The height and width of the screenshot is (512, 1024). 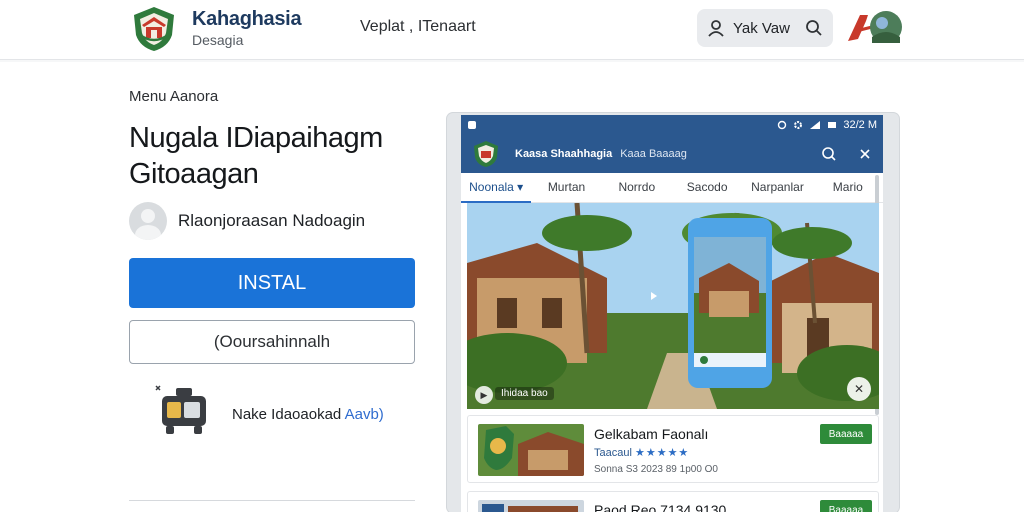 What do you see at coordinates (148, 221) in the screenshot?
I see `developer-avatar` at bounding box center [148, 221].